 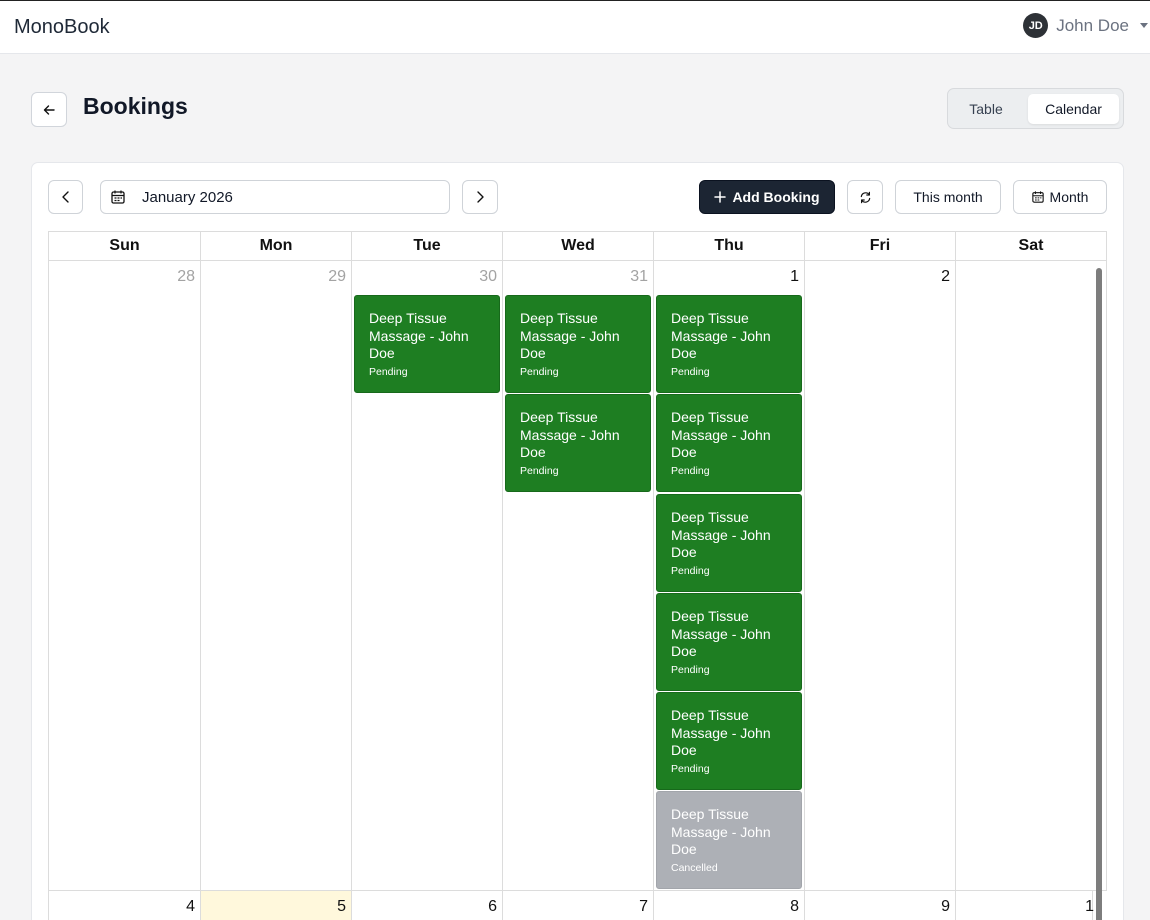 I want to click on add-booking-label: Add Booking, so click(x=776, y=197).